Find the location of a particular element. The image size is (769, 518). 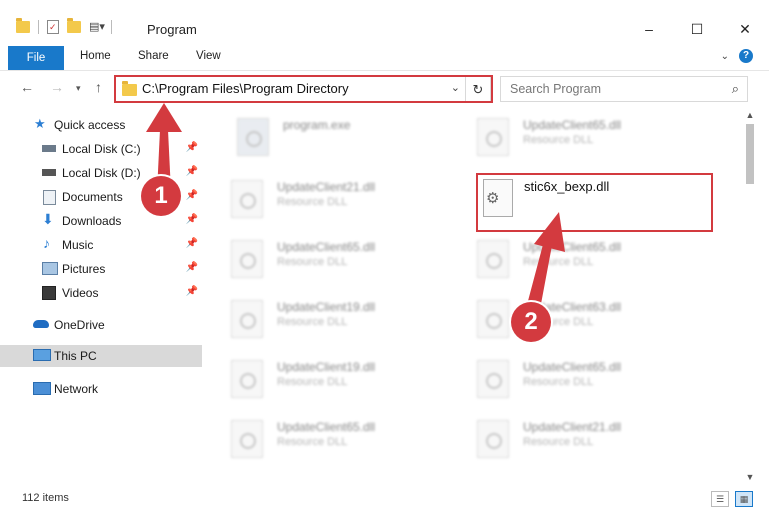

step-2-badge: 2 is located at coordinates (531, 322).